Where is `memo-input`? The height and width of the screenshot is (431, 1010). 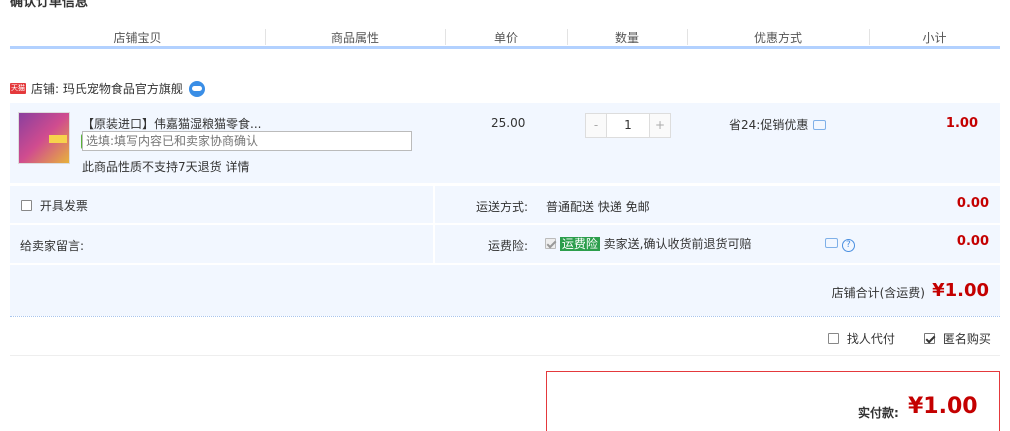 memo-input is located at coordinates (247, 141).